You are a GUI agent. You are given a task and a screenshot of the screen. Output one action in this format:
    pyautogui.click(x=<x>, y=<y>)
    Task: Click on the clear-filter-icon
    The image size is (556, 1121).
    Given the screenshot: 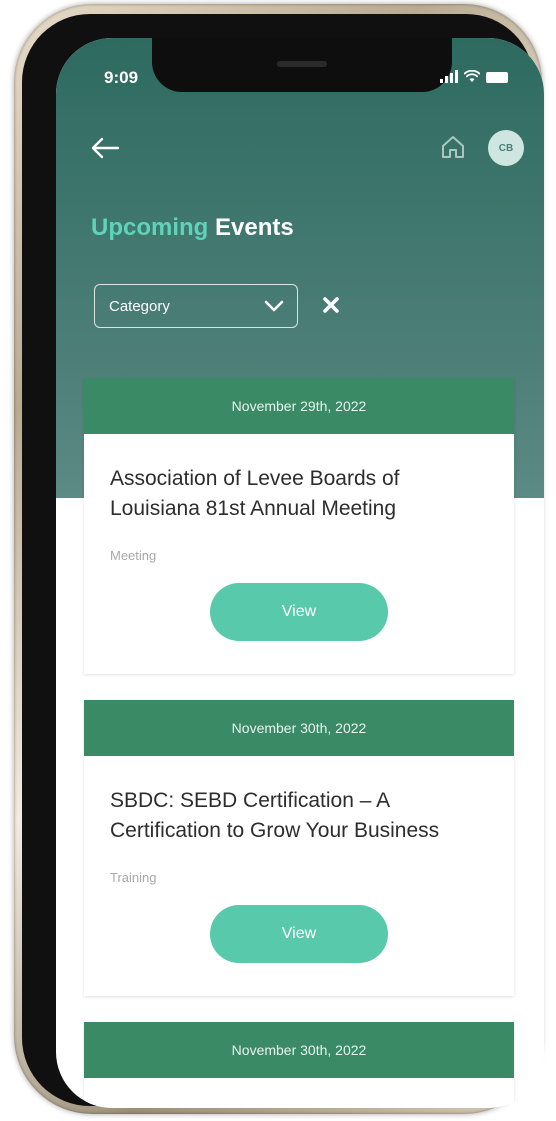 What is the action you would take?
    pyautogui.click(x=331, y=305)
    